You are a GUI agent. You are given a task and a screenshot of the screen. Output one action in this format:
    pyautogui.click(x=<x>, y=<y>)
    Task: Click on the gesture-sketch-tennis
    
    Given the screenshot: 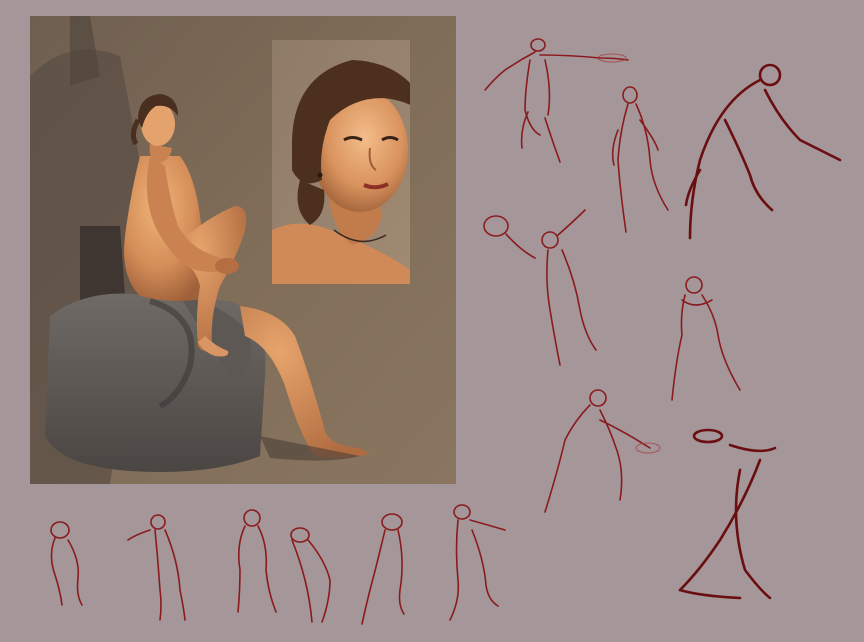 What is the action you would take?
    pyautogui.click(x=540, y=287)
    